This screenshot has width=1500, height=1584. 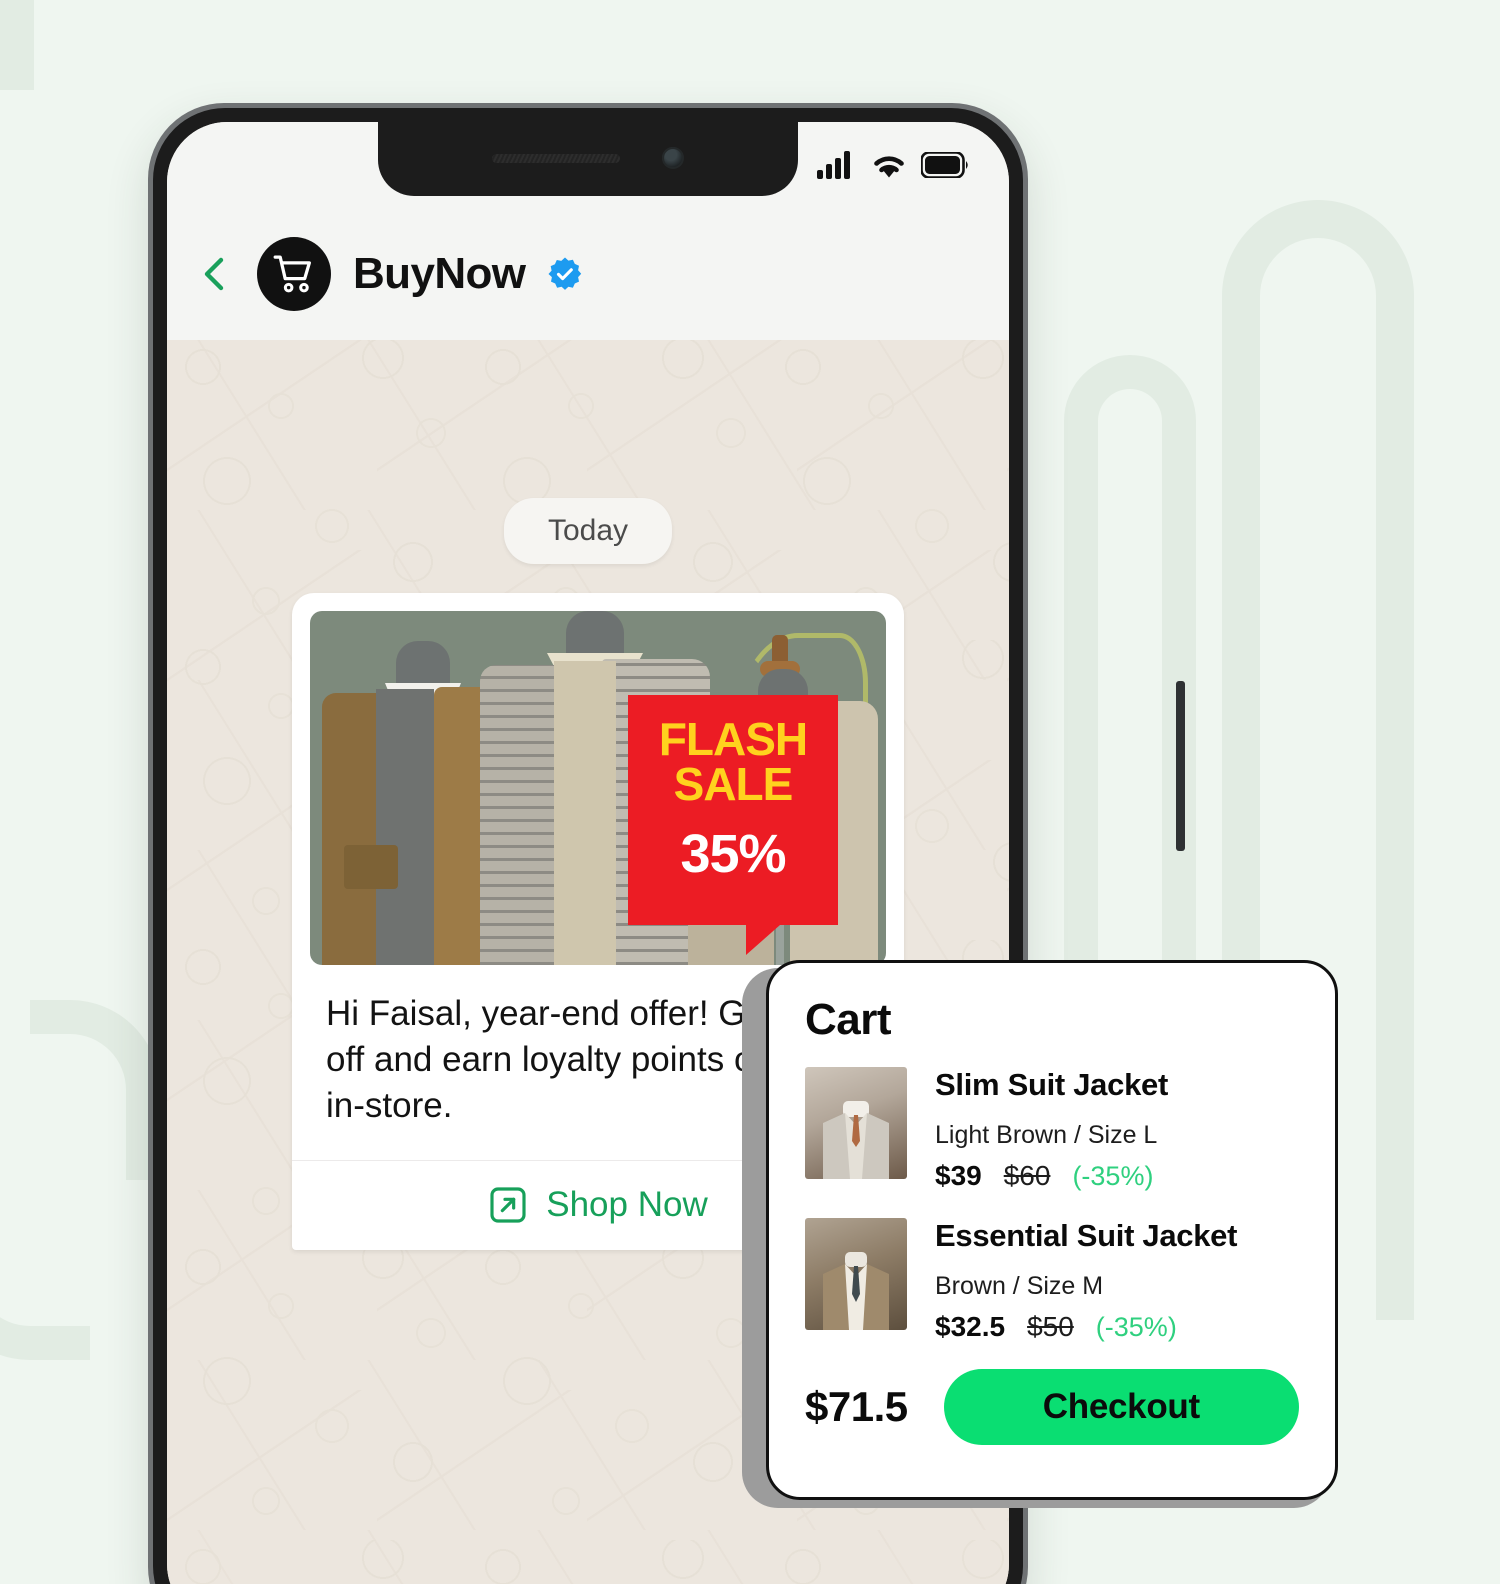 What do you see at coordinates (598, 788) in the screenshot?
I see `promo-image: FLASH SALE 35%` at bounding box center [598, 788].